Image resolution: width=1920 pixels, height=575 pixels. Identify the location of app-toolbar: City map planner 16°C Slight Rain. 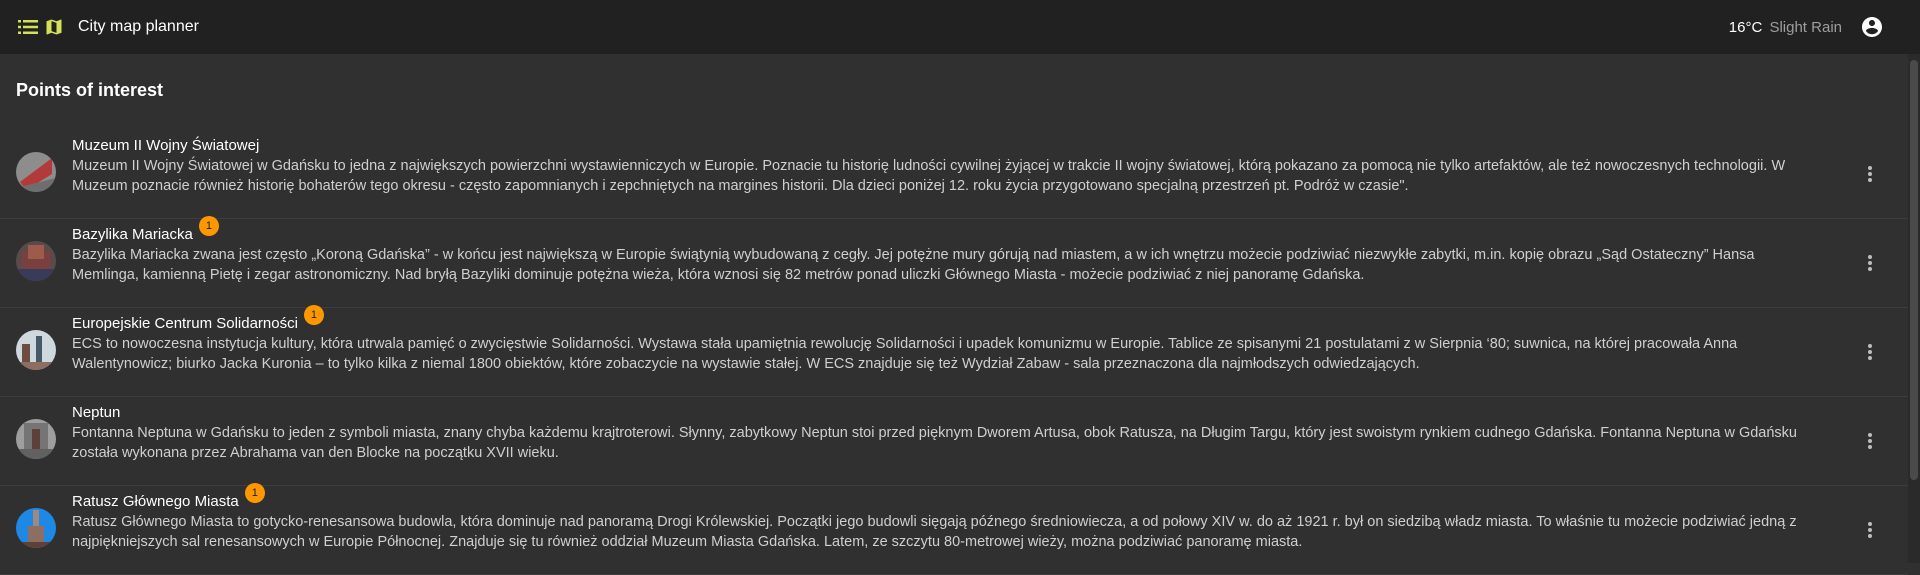
(960, 27).